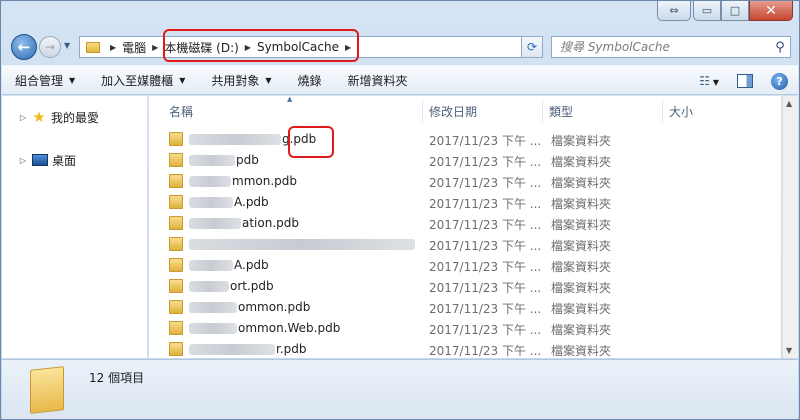 The width and height of the screenshot is (800, 420). I want to click on column-header-label: 大小, so click(681, 111).